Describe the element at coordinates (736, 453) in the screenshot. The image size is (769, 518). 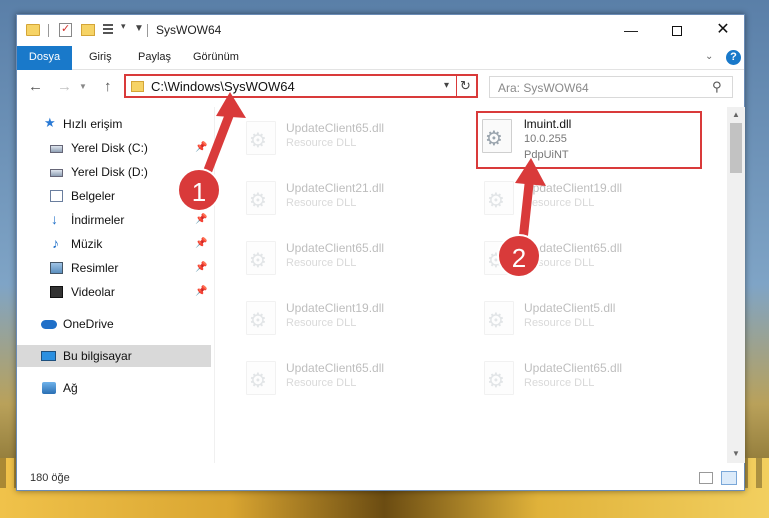
I see `scroll-down-icon: ▼` at that location.